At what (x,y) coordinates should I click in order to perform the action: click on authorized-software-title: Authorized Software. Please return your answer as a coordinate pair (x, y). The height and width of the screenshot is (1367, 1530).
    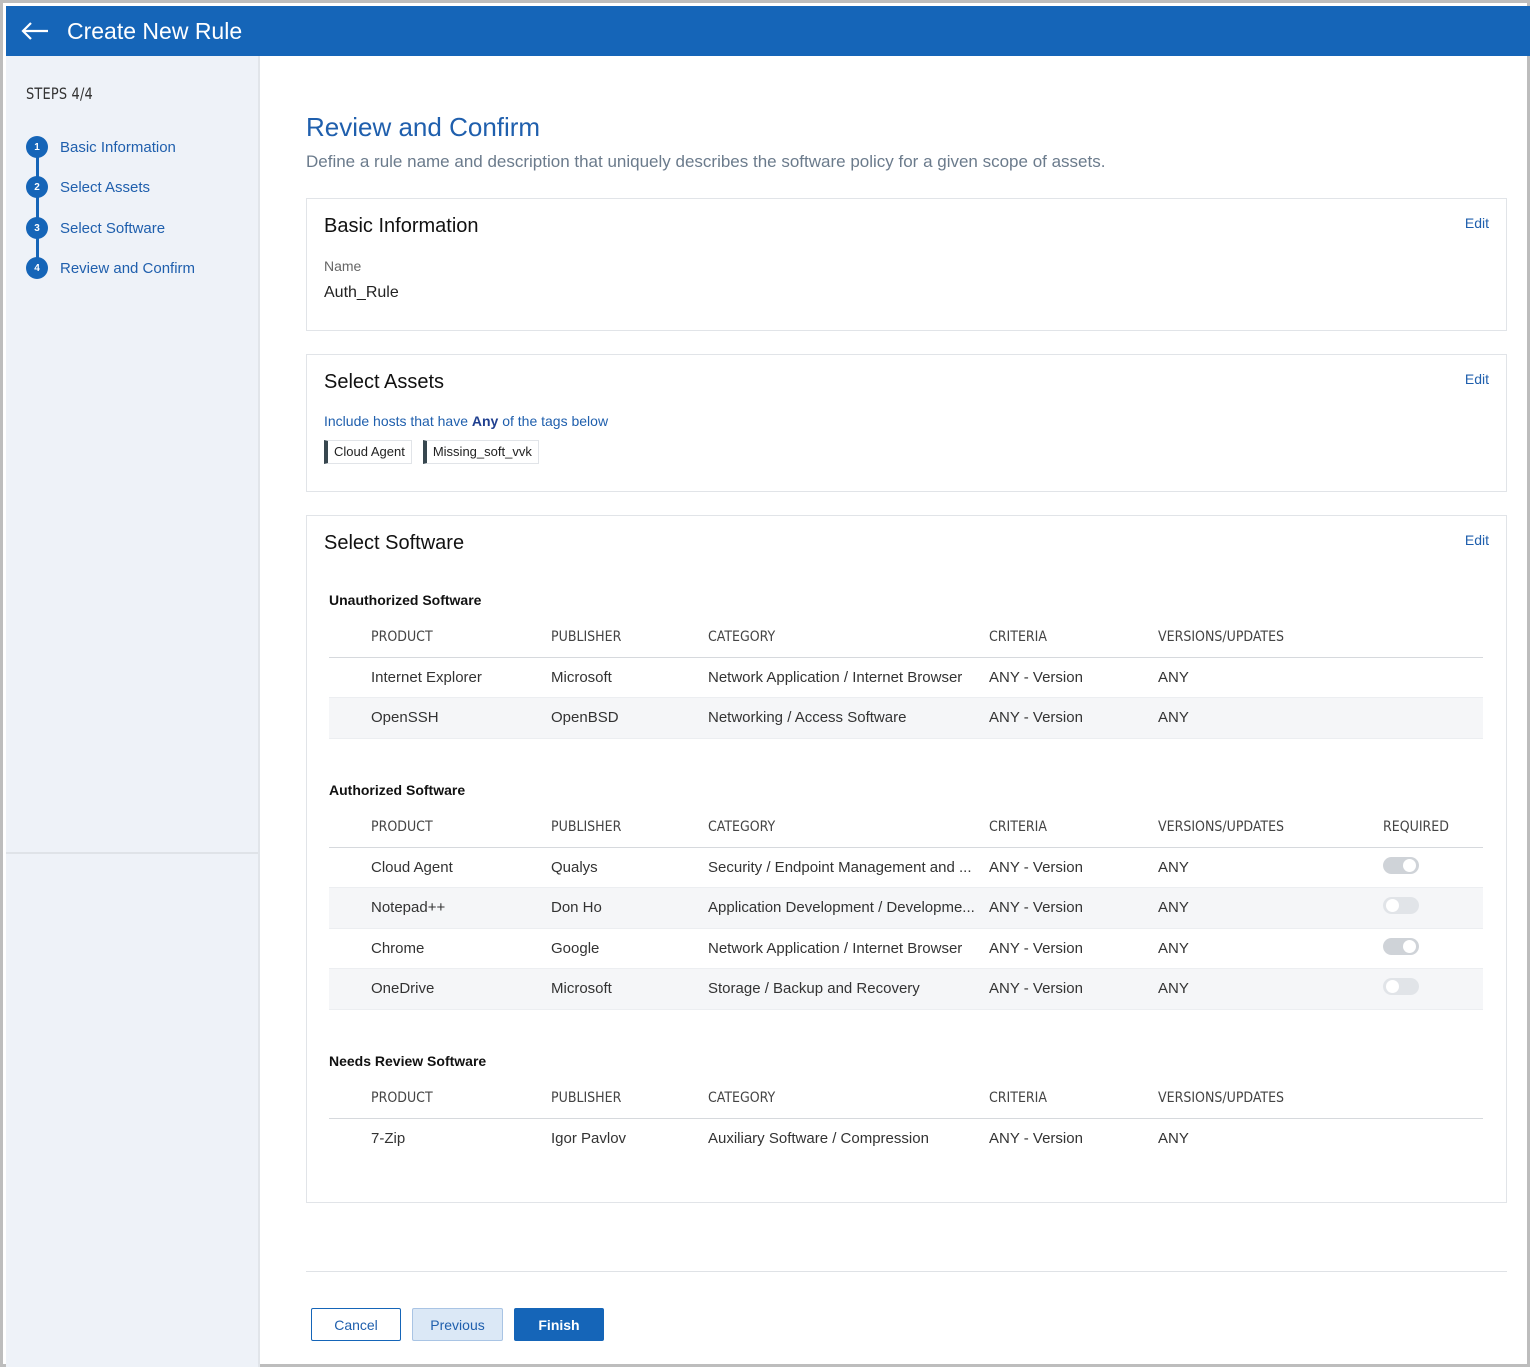
    Looking at the image, I should click on (397, 790).